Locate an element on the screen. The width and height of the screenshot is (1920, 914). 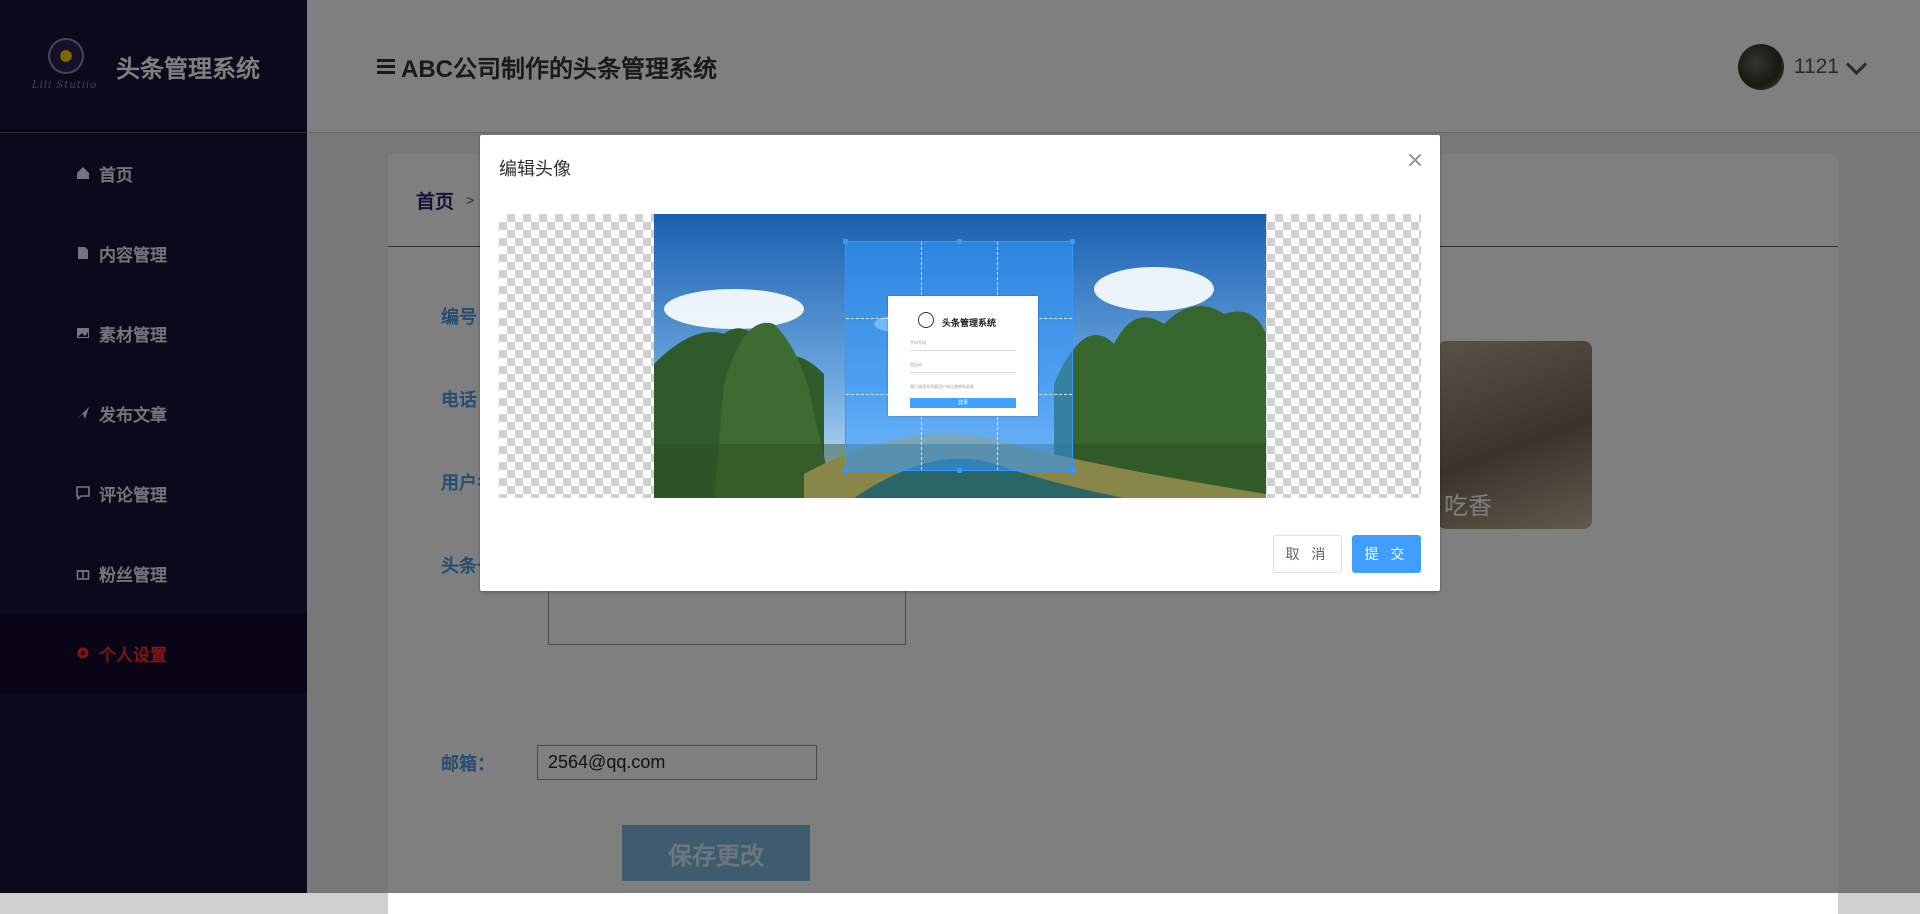
preview-agree: 我已阅读并同意用户协议和隐私条款 is located at coordinates (942, 386).